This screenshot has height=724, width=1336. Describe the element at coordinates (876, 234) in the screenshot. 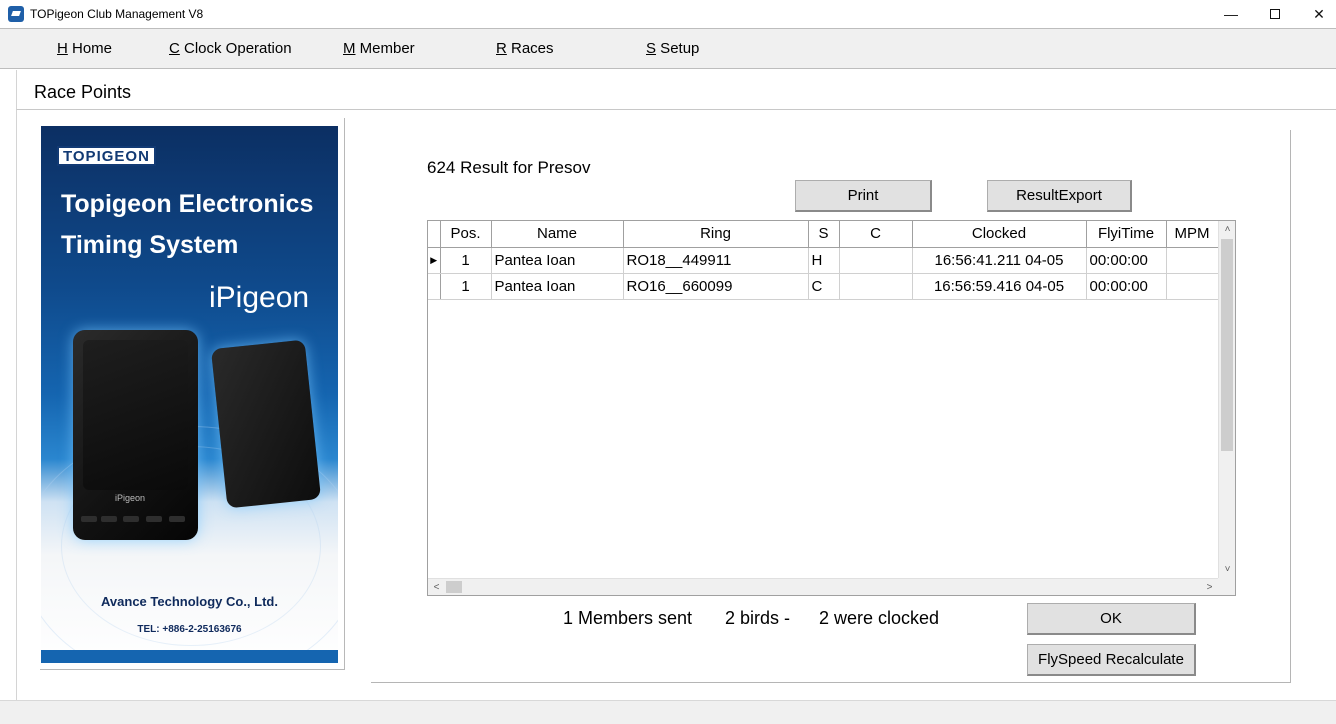

I see `column-header-c: C` at that location.